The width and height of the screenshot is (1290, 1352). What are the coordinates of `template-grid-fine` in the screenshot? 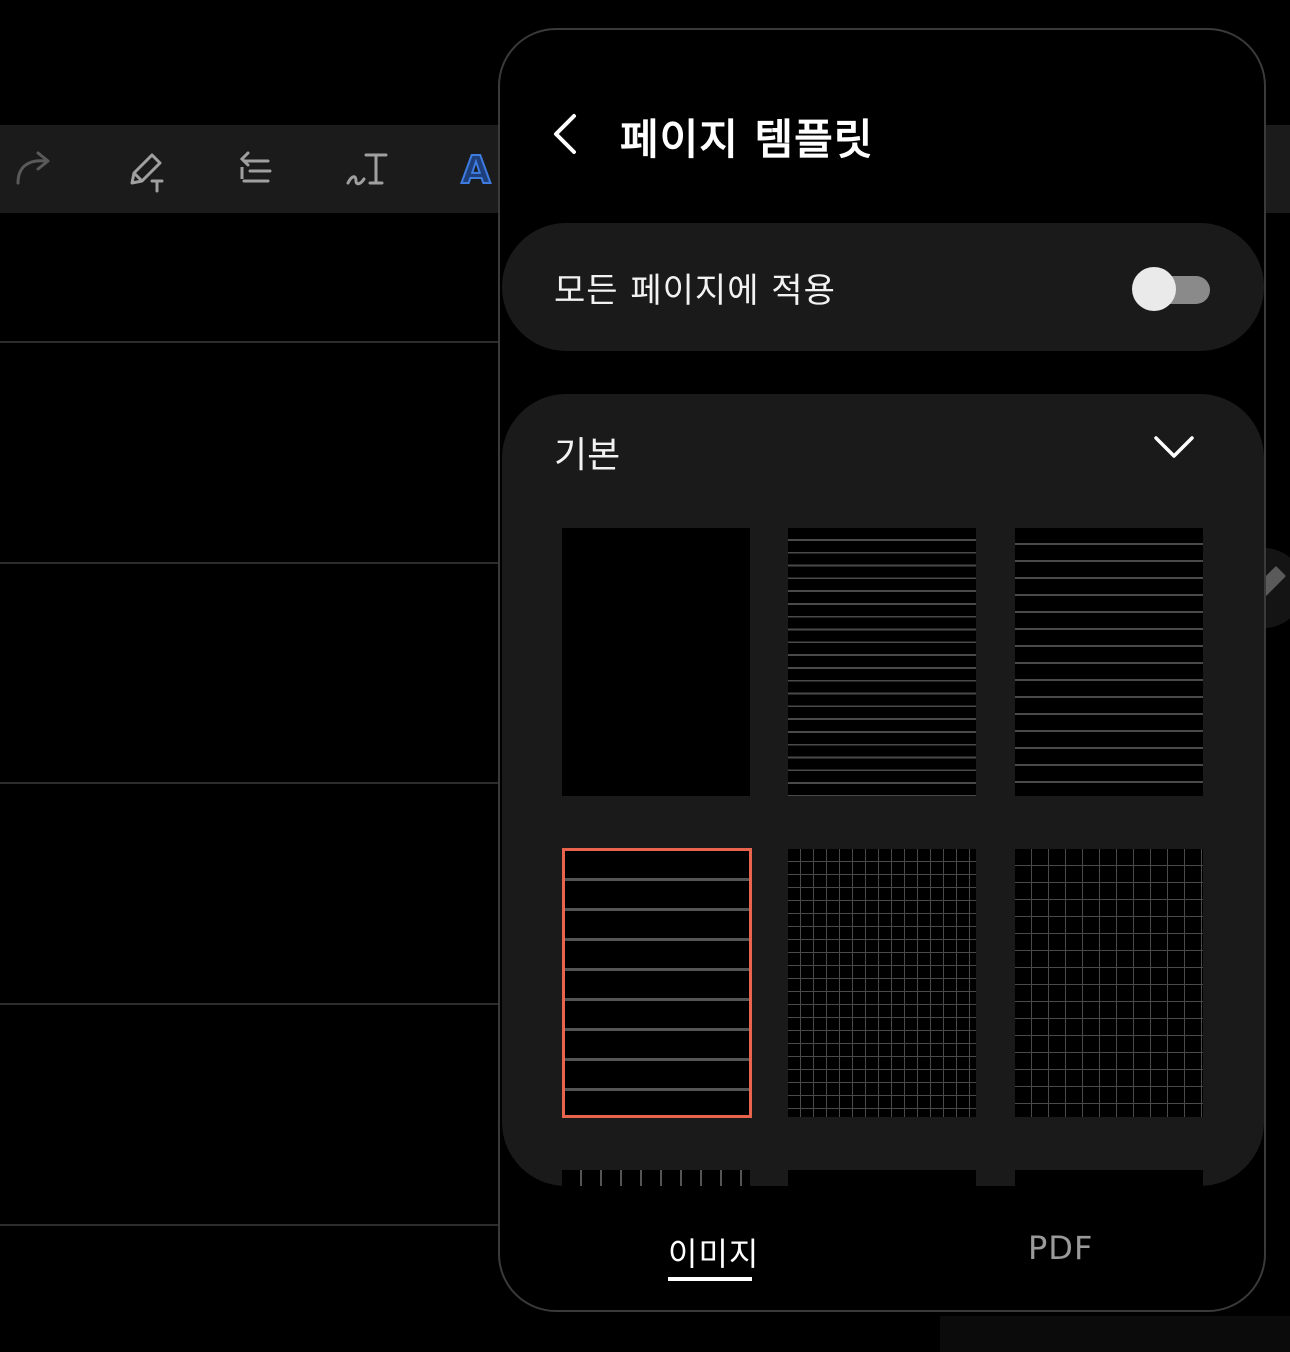 It's located at (882, 983).